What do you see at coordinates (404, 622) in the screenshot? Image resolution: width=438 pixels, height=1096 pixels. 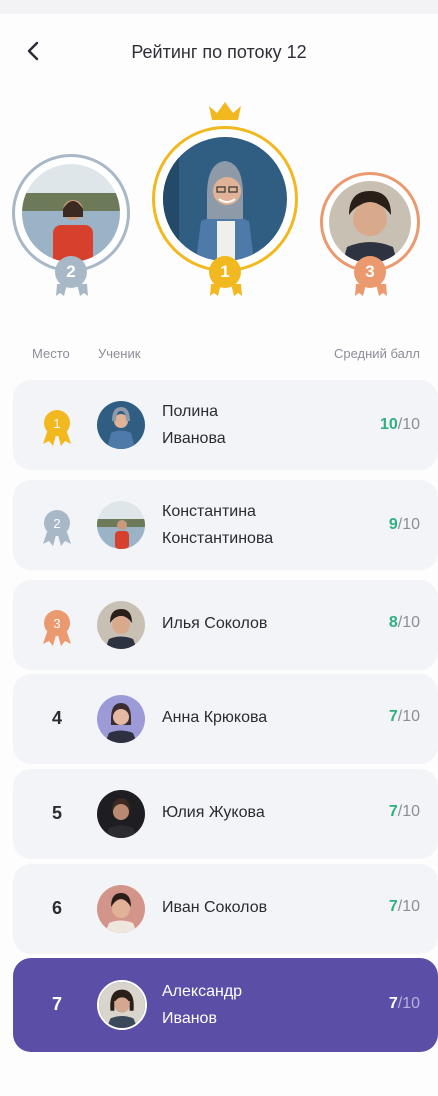 I see `average-score: 8/10` at bounding box center [404, 622].